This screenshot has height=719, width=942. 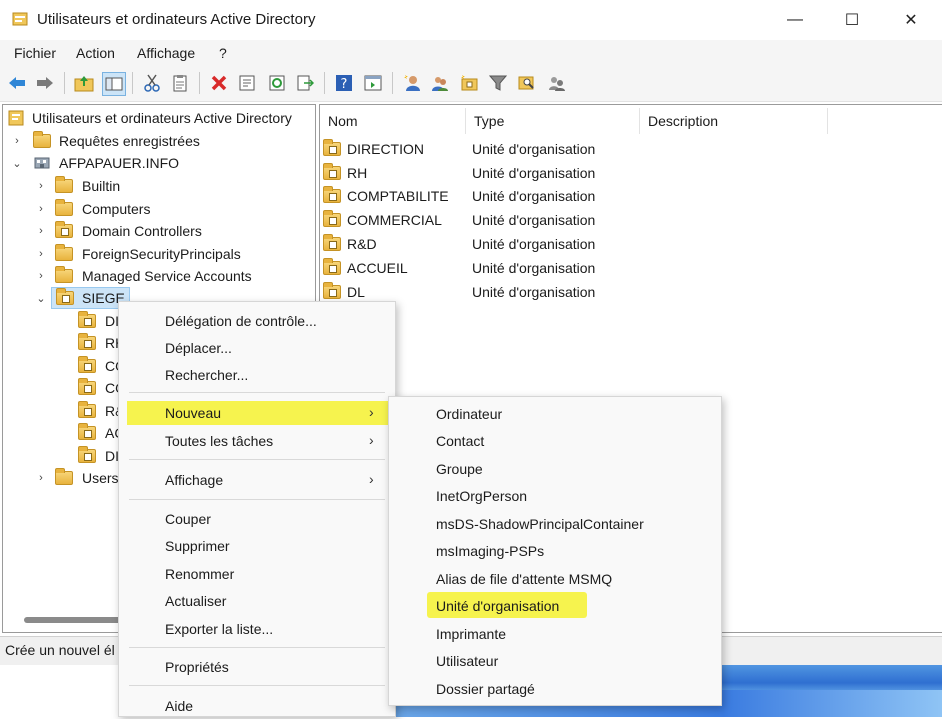 What do you see at coordinates (78, 186) in the screenshot?
I see `tree-item-builtin: › Builtin` at bounding box center [78, 186].